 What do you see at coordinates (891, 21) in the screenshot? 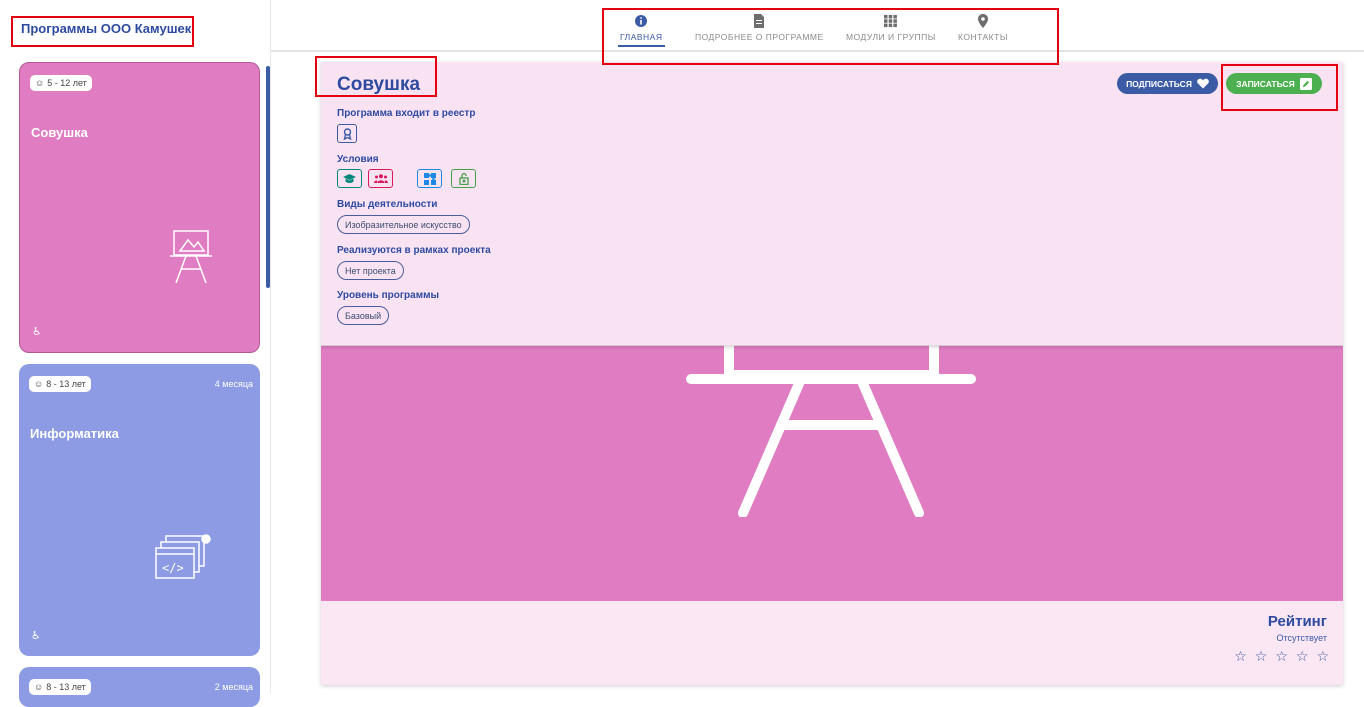
I see `grid-icon` at bounding box center [891, 21].